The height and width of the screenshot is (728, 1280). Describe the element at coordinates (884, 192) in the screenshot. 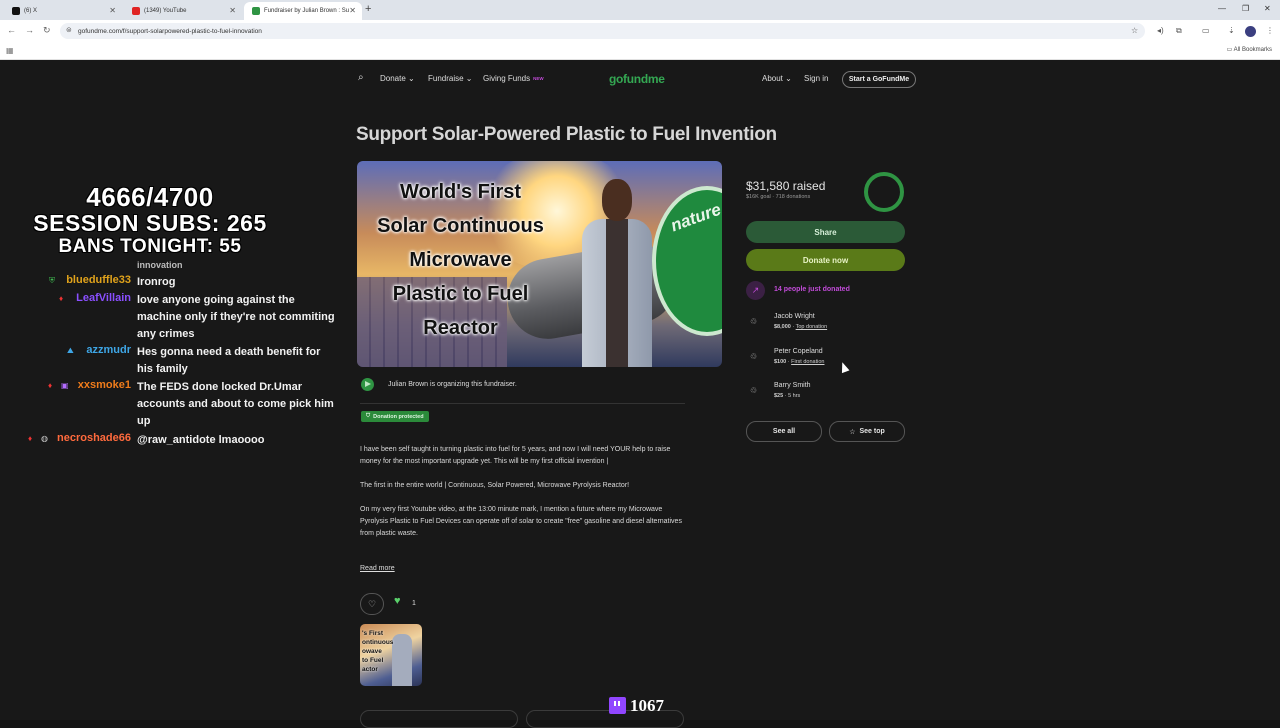

I see `progress-ring` at that location.